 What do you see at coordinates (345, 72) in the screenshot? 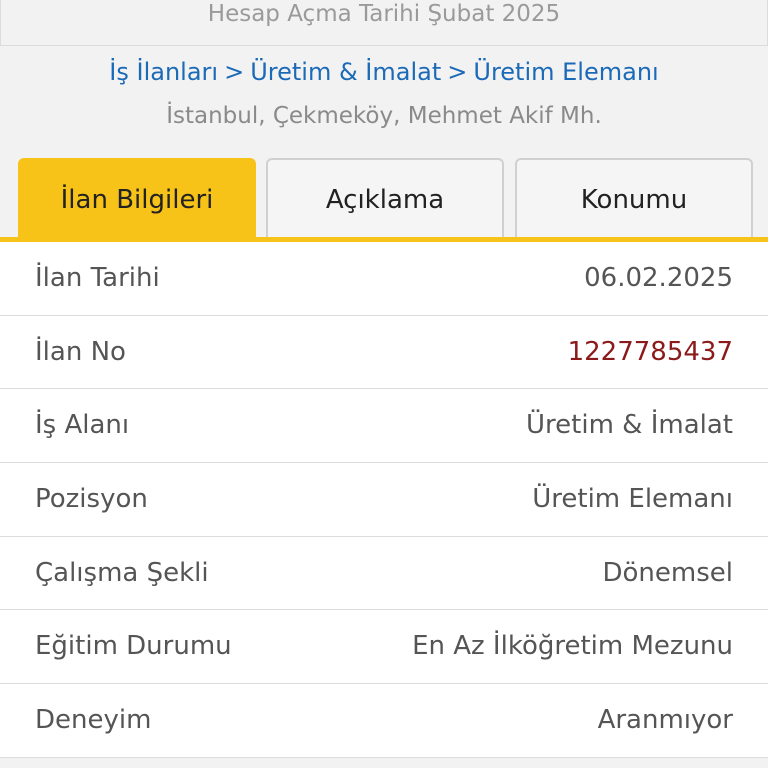
I see `breadcrumb-item-category: Üretim & İmalat` at bounding box center [345, 72].